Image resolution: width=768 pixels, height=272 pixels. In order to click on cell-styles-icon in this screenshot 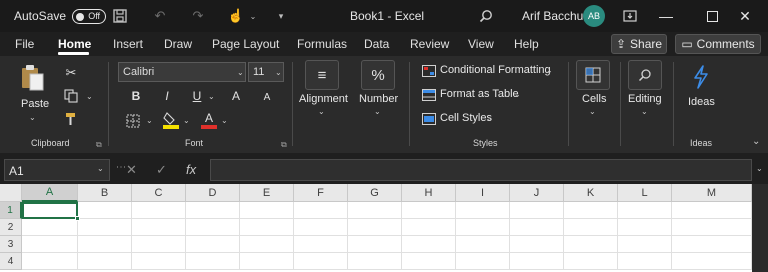, I will do `click(429, 119)`.